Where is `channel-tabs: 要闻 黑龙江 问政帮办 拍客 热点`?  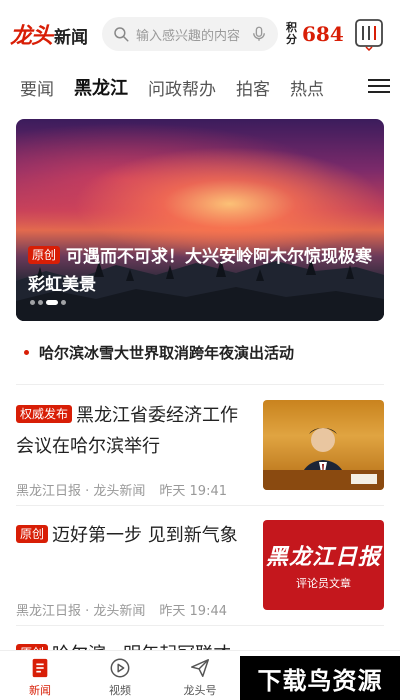
channel-tabs: 要闻 黑龙江 问政帮办 拍客 热点 is located at coordinates (200, 87).